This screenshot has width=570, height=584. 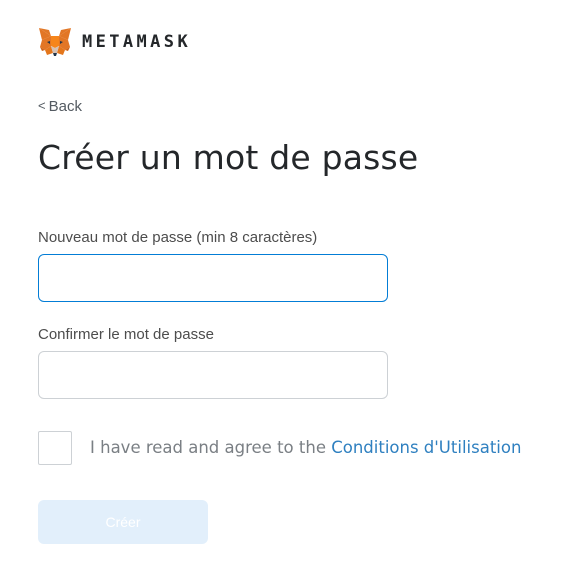 I want to click on app-header: METAMASK, so click(x=114, y=42).